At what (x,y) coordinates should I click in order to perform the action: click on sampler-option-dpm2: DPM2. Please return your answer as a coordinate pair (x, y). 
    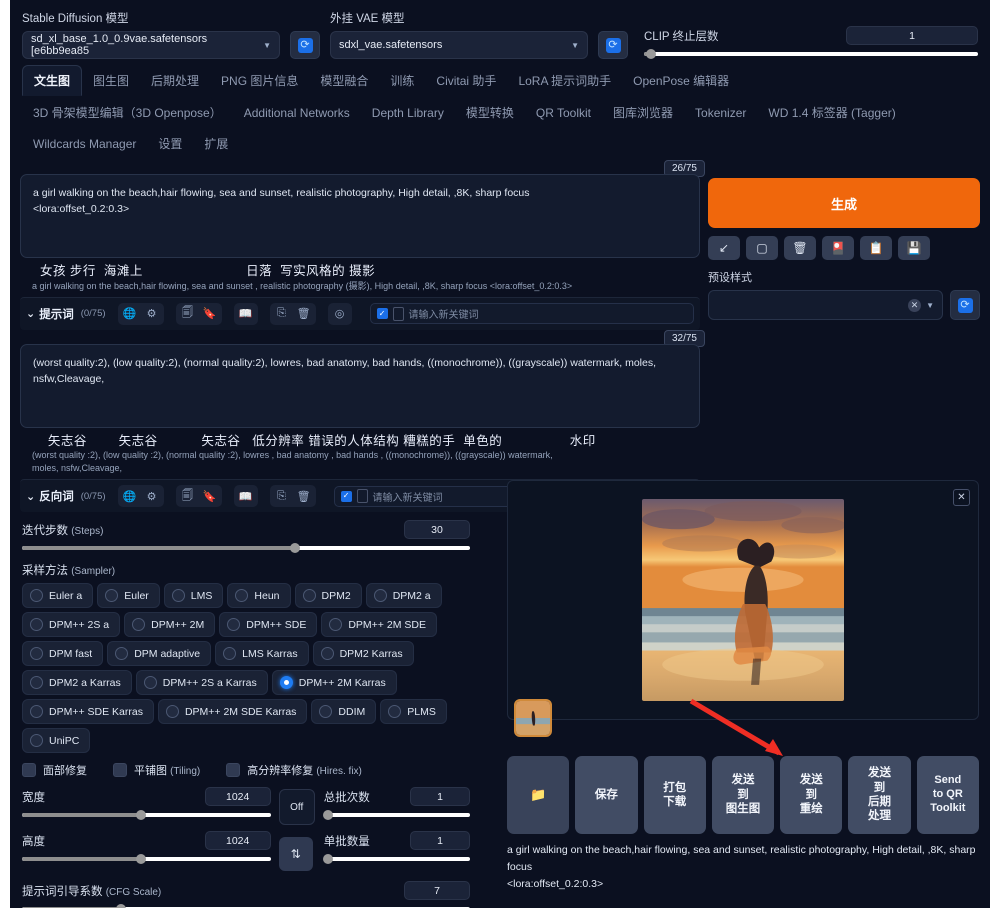
    Looking at the image, I should click on (328, 596).